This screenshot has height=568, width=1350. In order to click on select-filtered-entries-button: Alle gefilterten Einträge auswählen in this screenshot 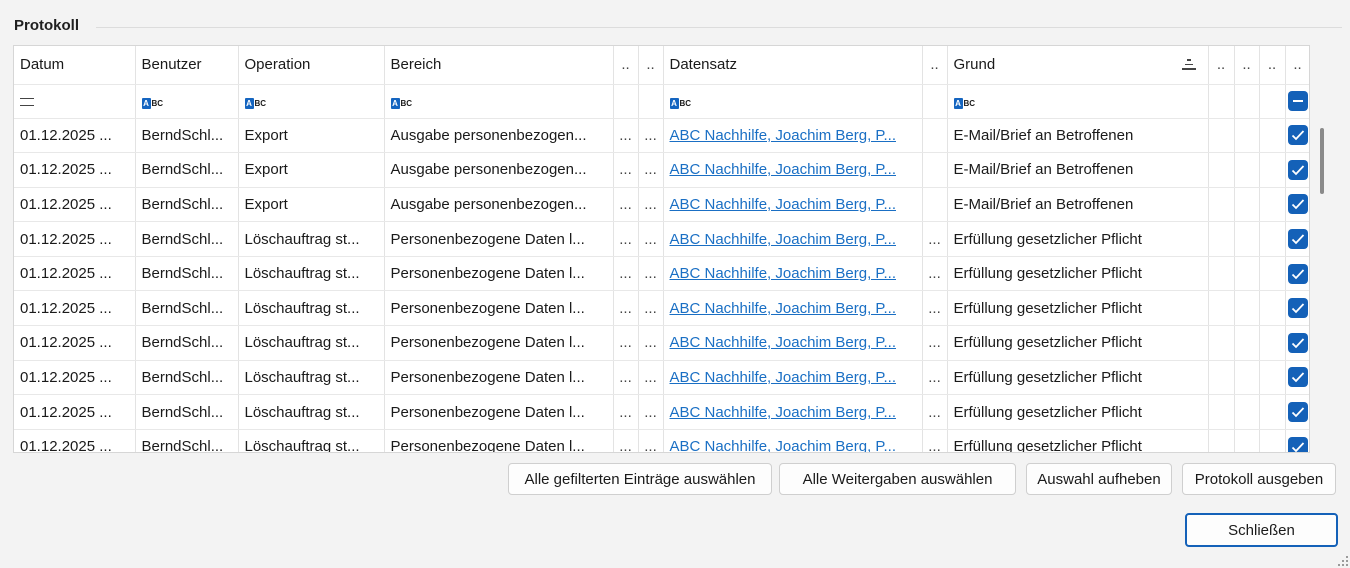, I will do `click(640, 479)`.